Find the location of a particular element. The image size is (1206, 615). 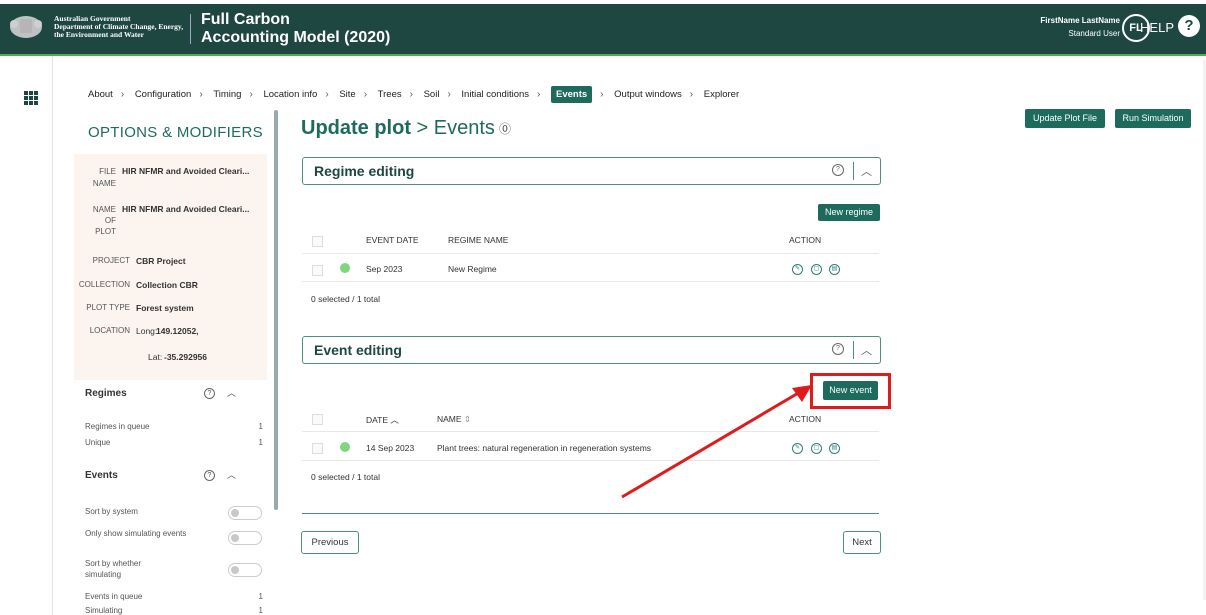

previous-button: Previous is located at coordinates (330, 542).